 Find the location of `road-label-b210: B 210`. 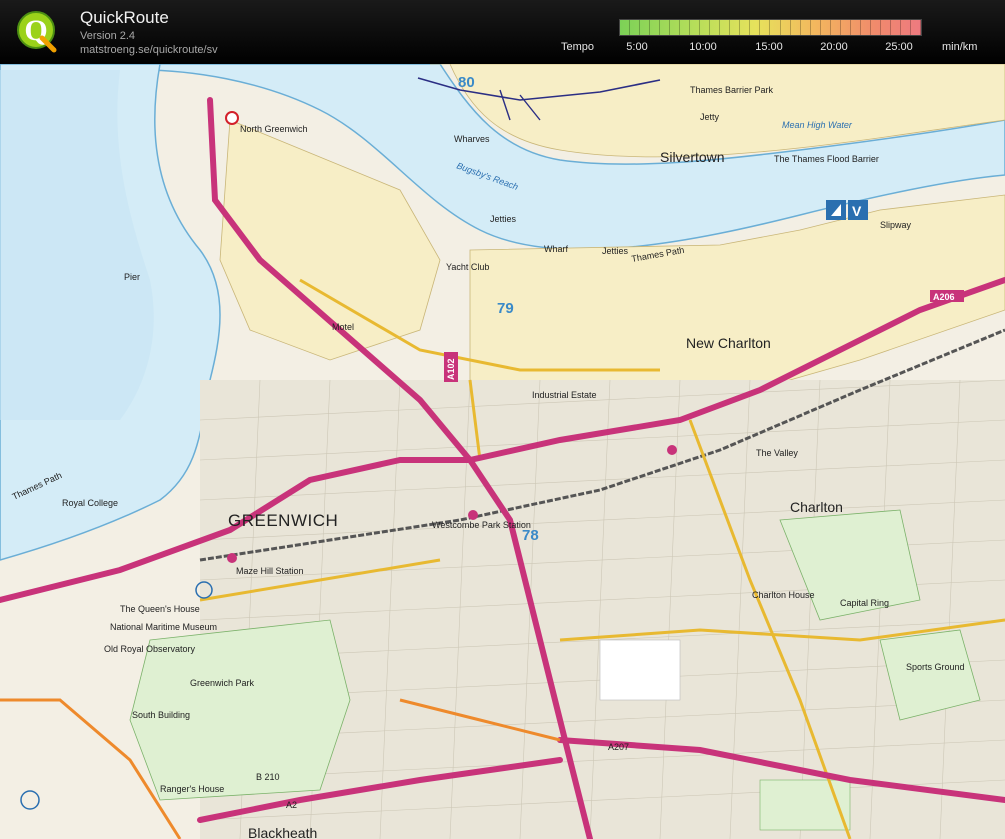

road-label-b210: B 210 is located at coordinates (268, 777).